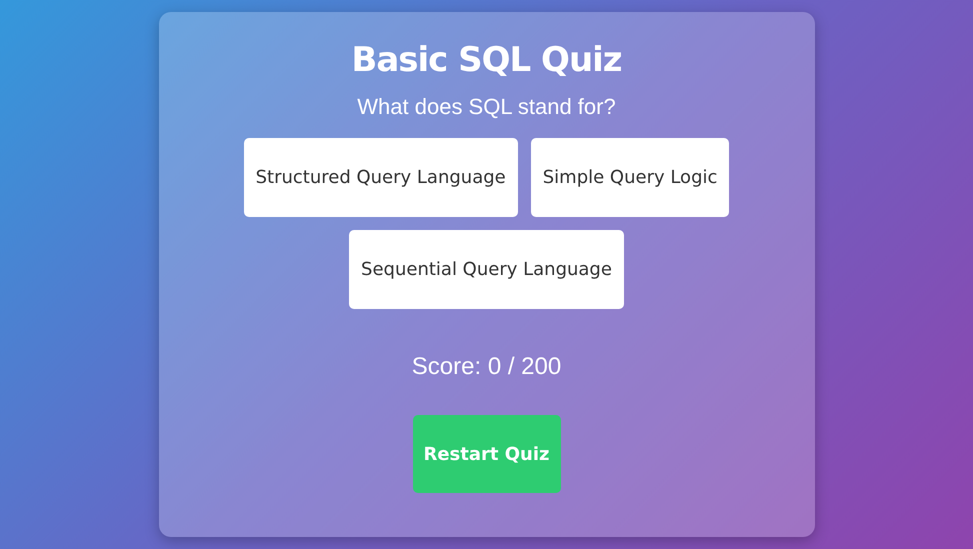  What do you see at coordinates (486, 269) in the screenshot?
I see `answer-option-button: Sequential Query Language` at bounding box center [486, 269].